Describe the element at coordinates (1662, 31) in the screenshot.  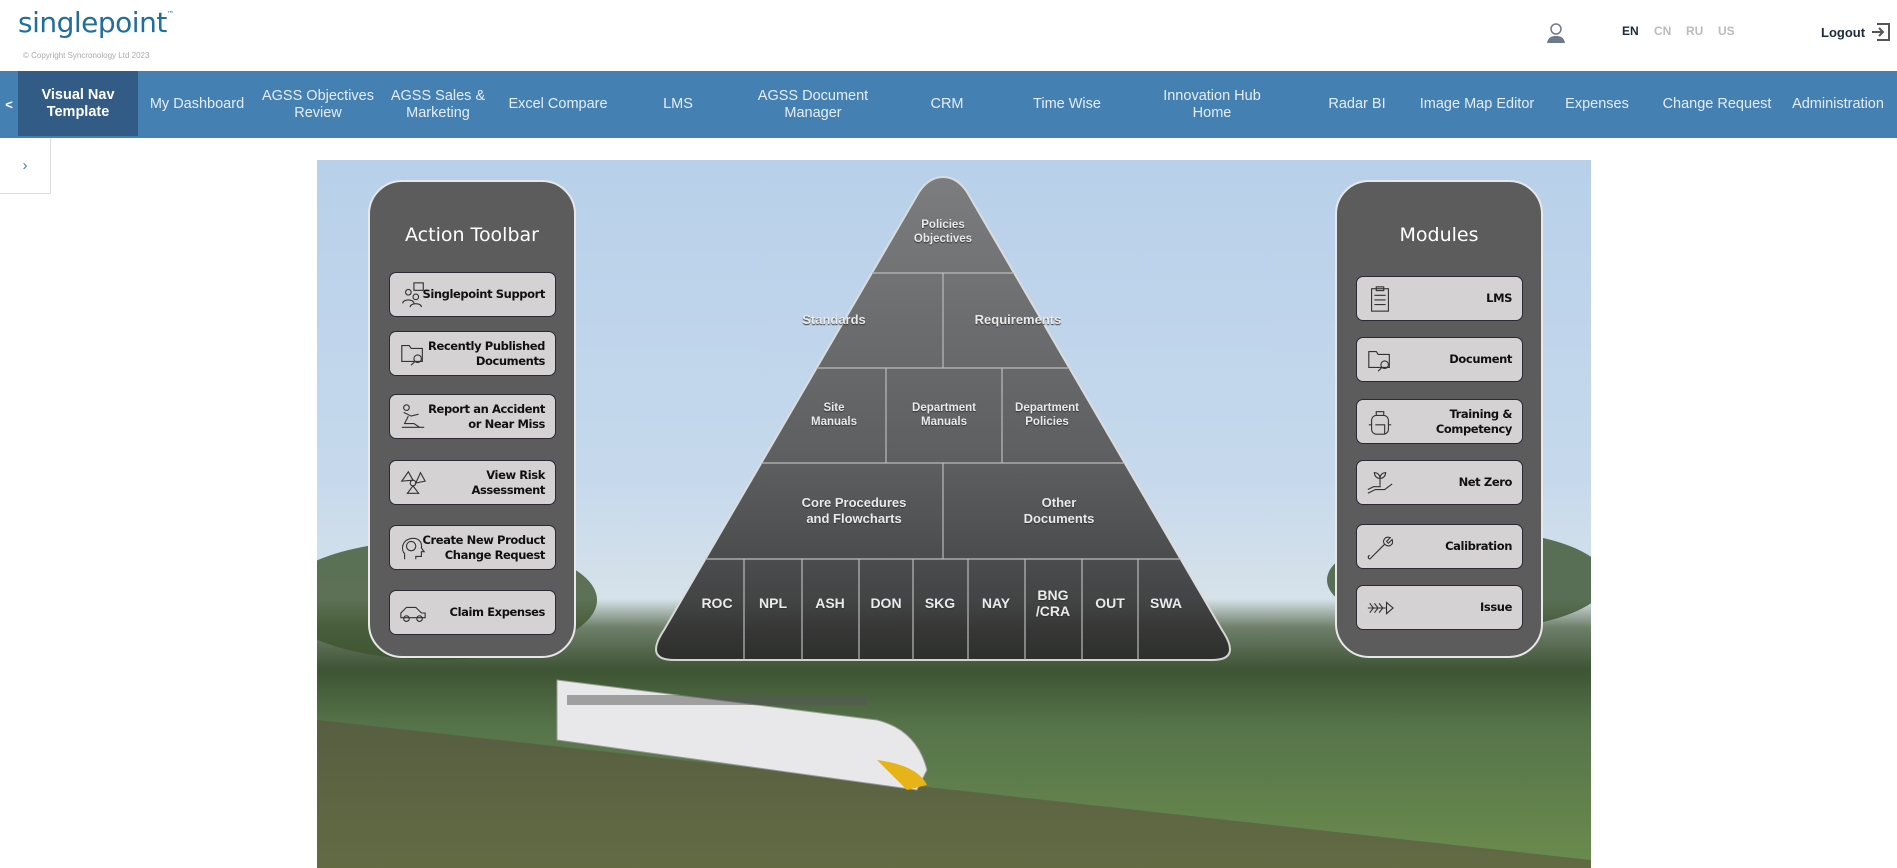
I see `language-cn: CN` at that location.